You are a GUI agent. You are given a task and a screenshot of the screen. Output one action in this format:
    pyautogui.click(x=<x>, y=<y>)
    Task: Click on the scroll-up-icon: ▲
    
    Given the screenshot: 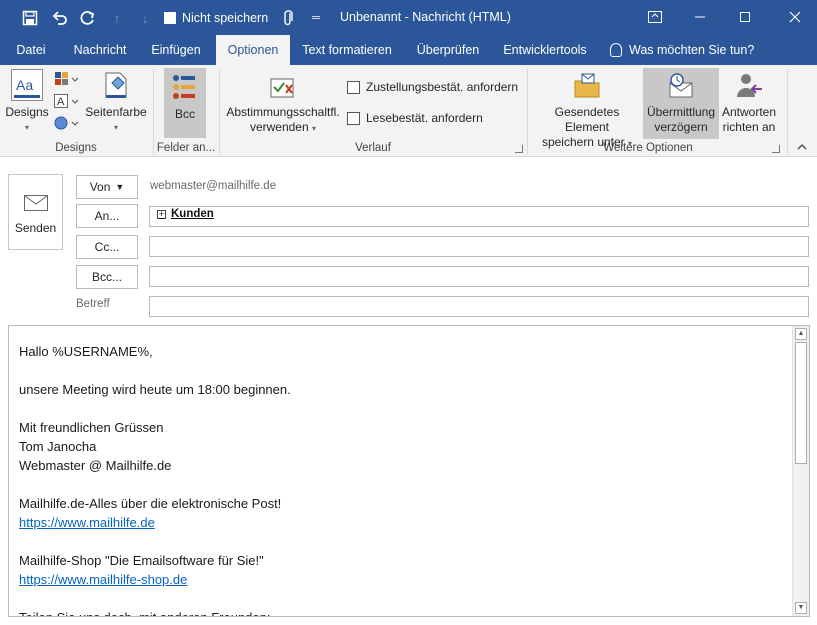 What is the action you would take?
    pyautogui.click(x=801, y=334)
    